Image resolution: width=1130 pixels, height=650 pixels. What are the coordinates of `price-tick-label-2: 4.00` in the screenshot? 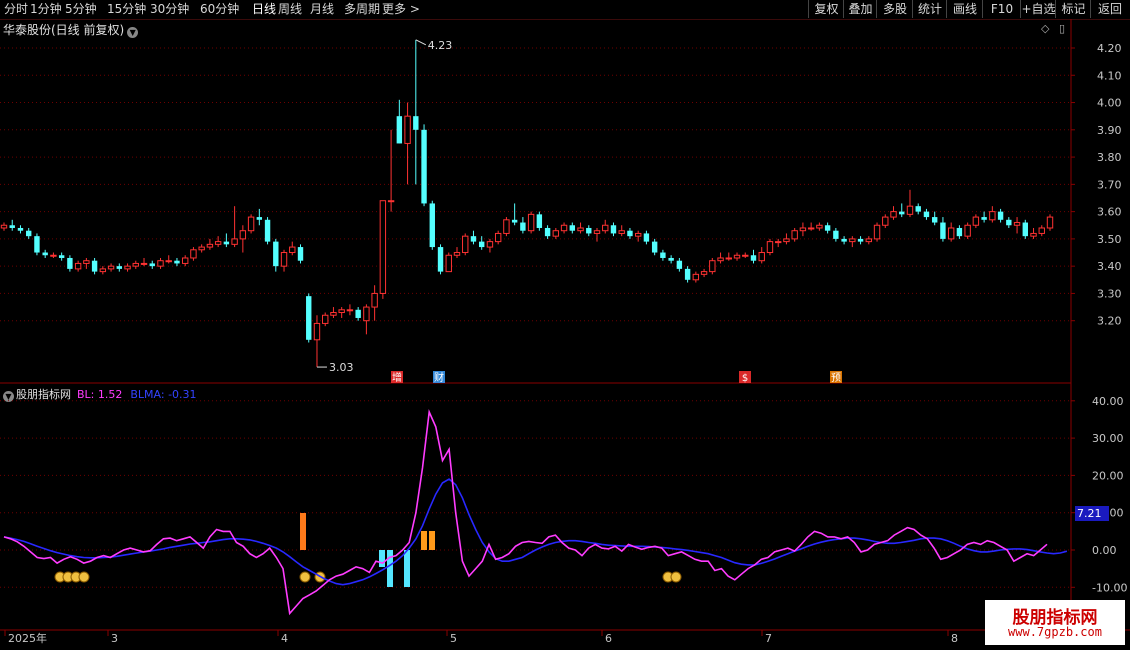 It's located at (1109, 103).